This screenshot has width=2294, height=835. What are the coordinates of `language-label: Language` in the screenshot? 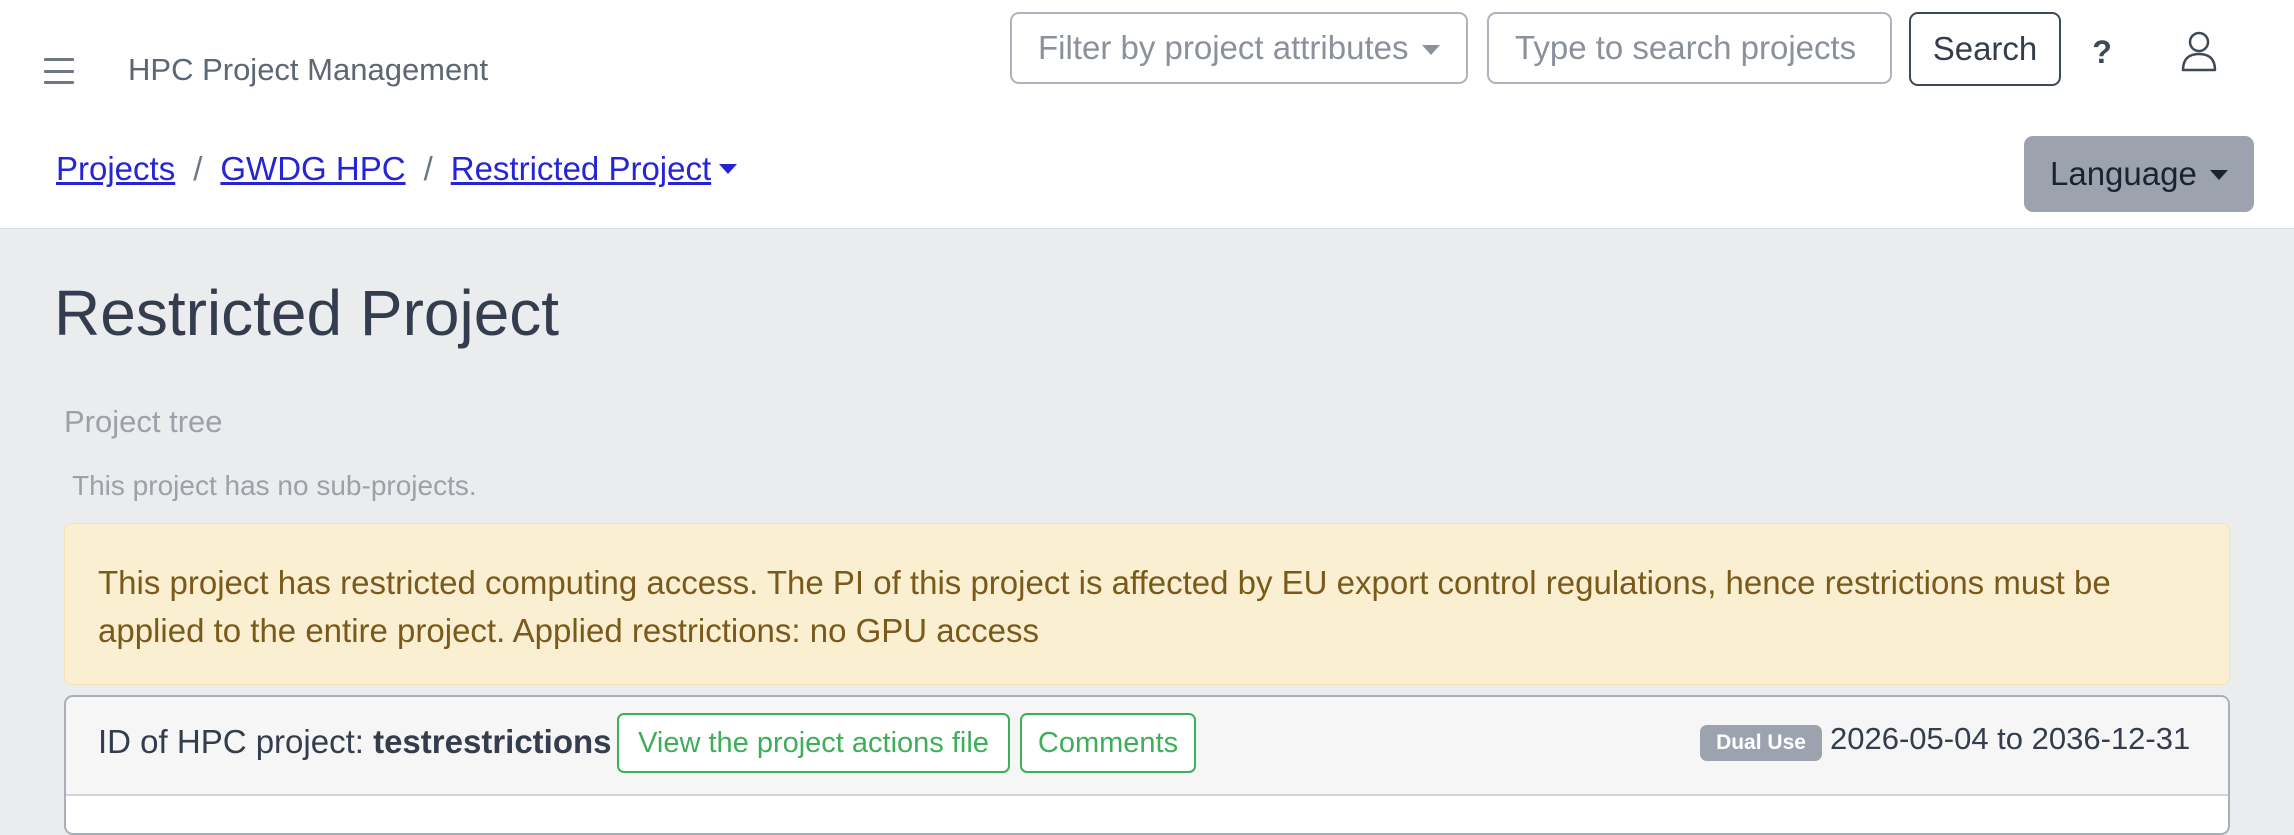 It's located at (2123, 173).